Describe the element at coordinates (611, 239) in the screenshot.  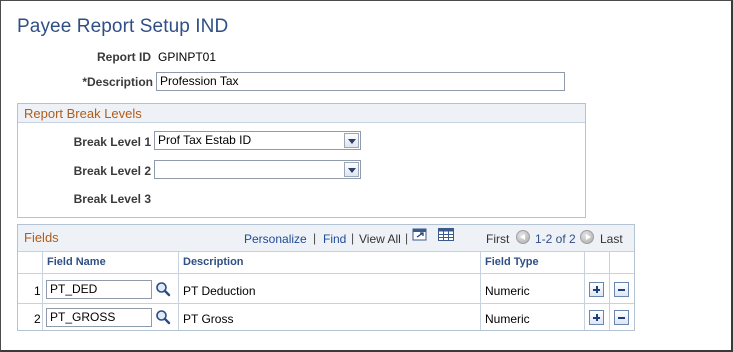
I see `last-link: Last` at that location.